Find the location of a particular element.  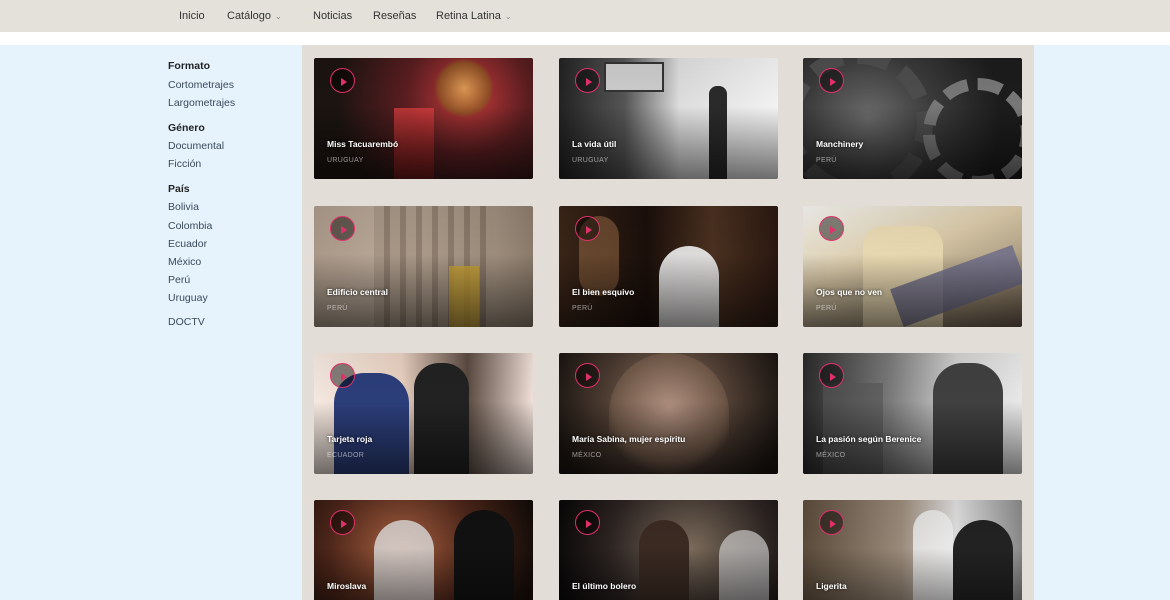

nav-catalogo: Catálogo ⌄ is located at coordinates (254, 16).